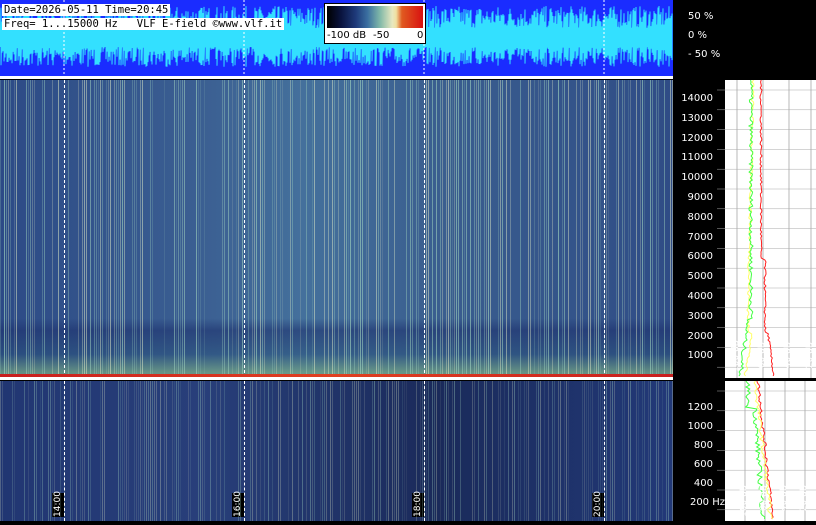 The width and height of the screenshot is (816, 525). Describe the element at coordinates (701, 16) in the screenshot. I see `waveform-label-50: 50 %` at that location.